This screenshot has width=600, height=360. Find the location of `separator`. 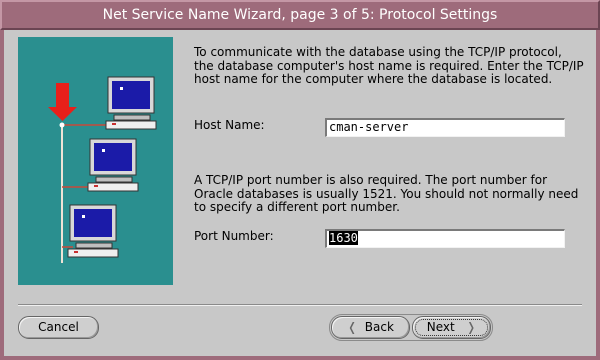

separator is located at coordinates (300, 305).